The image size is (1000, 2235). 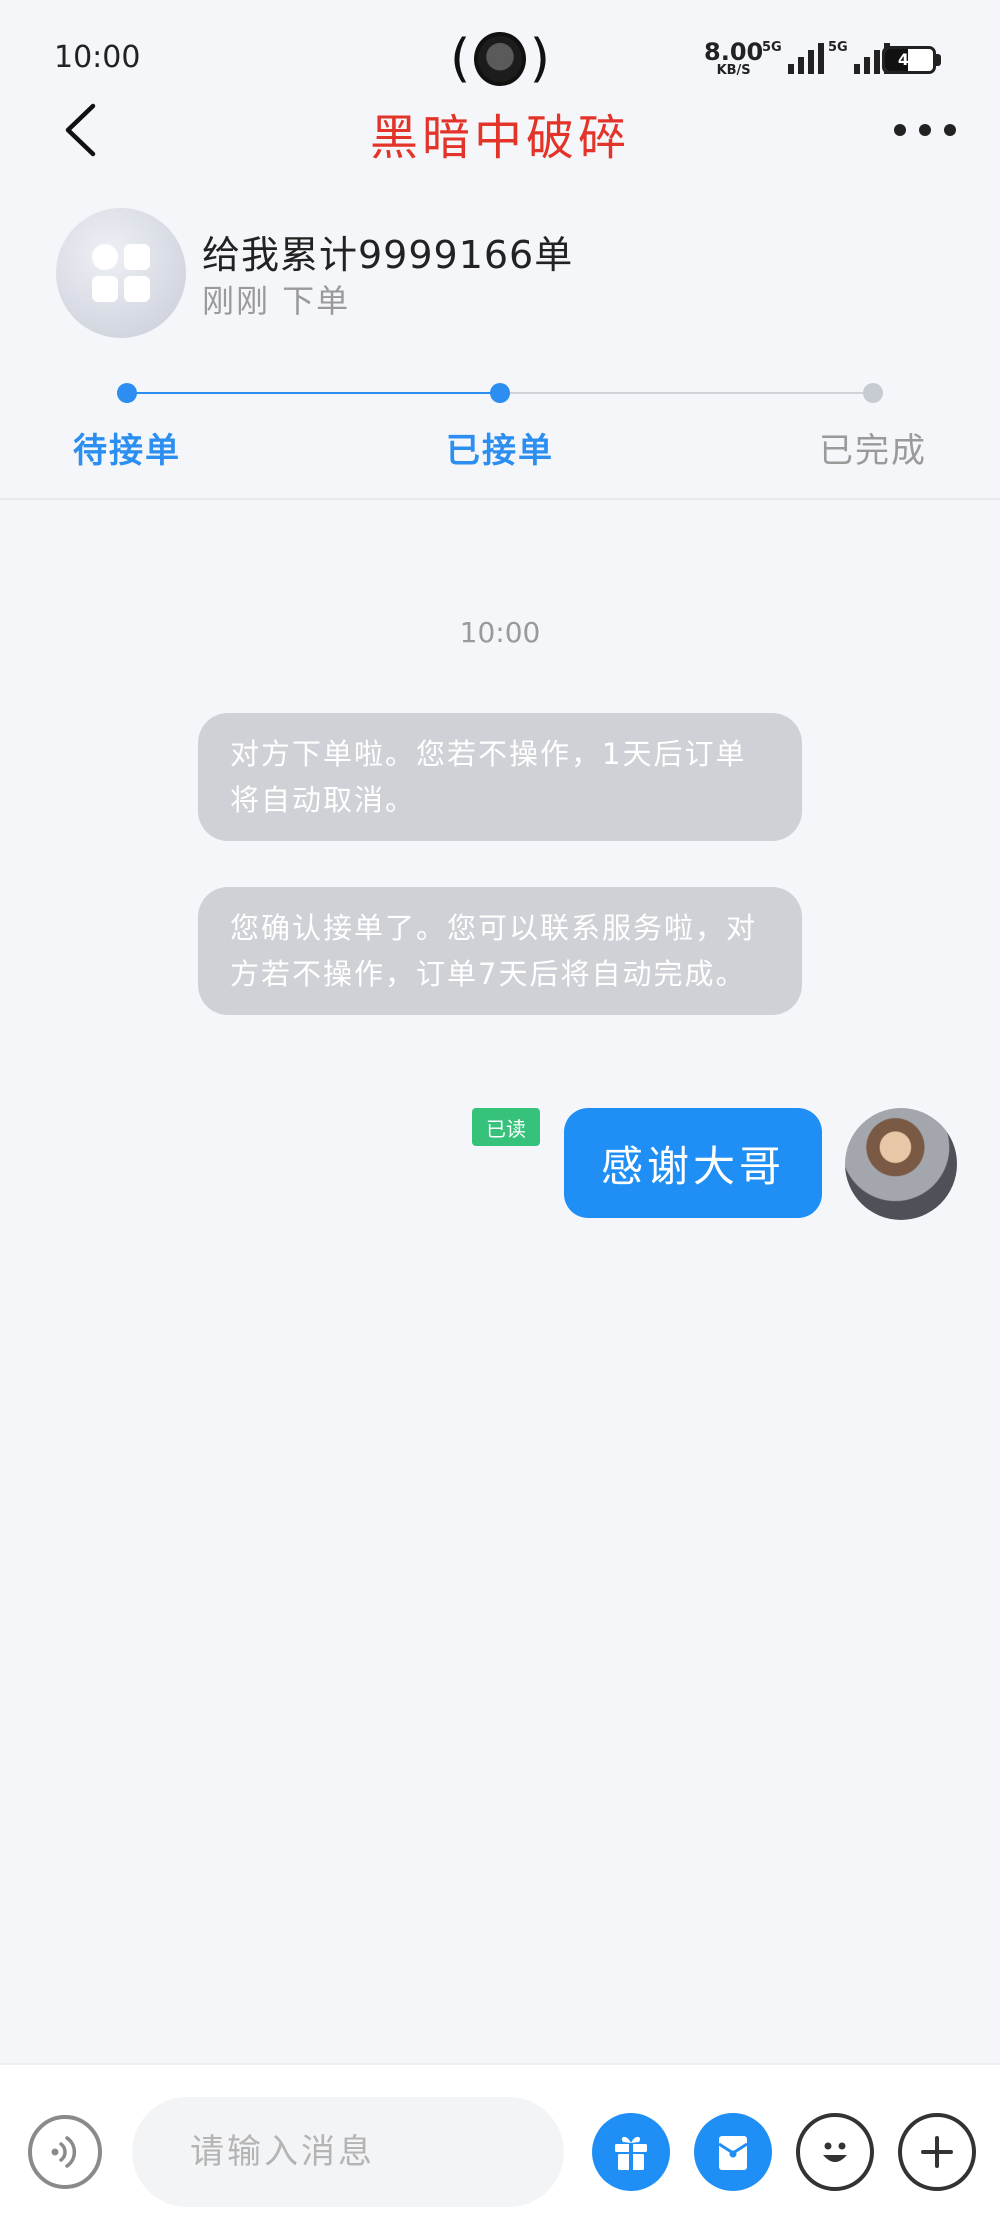 I want to click on battery-cap, so click(x=938, y=60).